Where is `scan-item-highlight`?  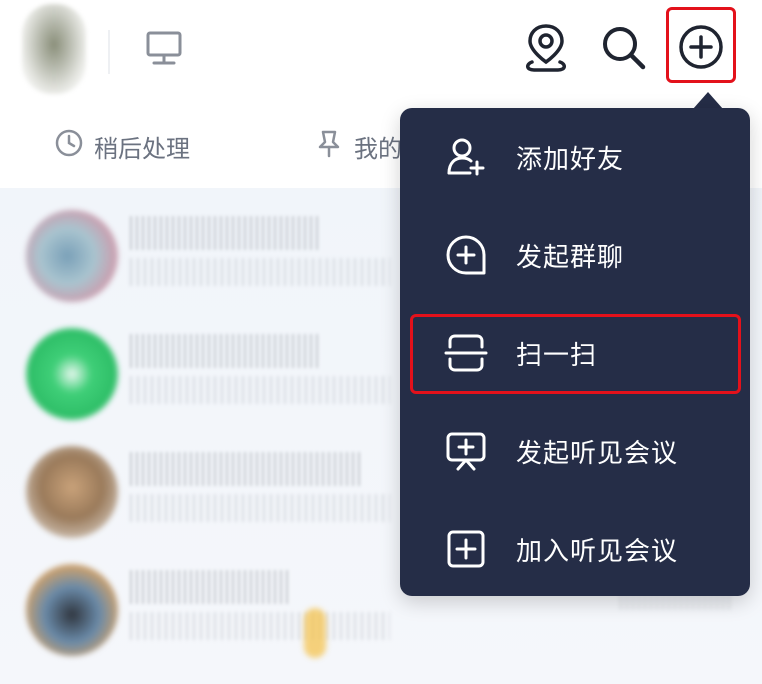
scan-item-highlight is located at coordinates (575, 354).